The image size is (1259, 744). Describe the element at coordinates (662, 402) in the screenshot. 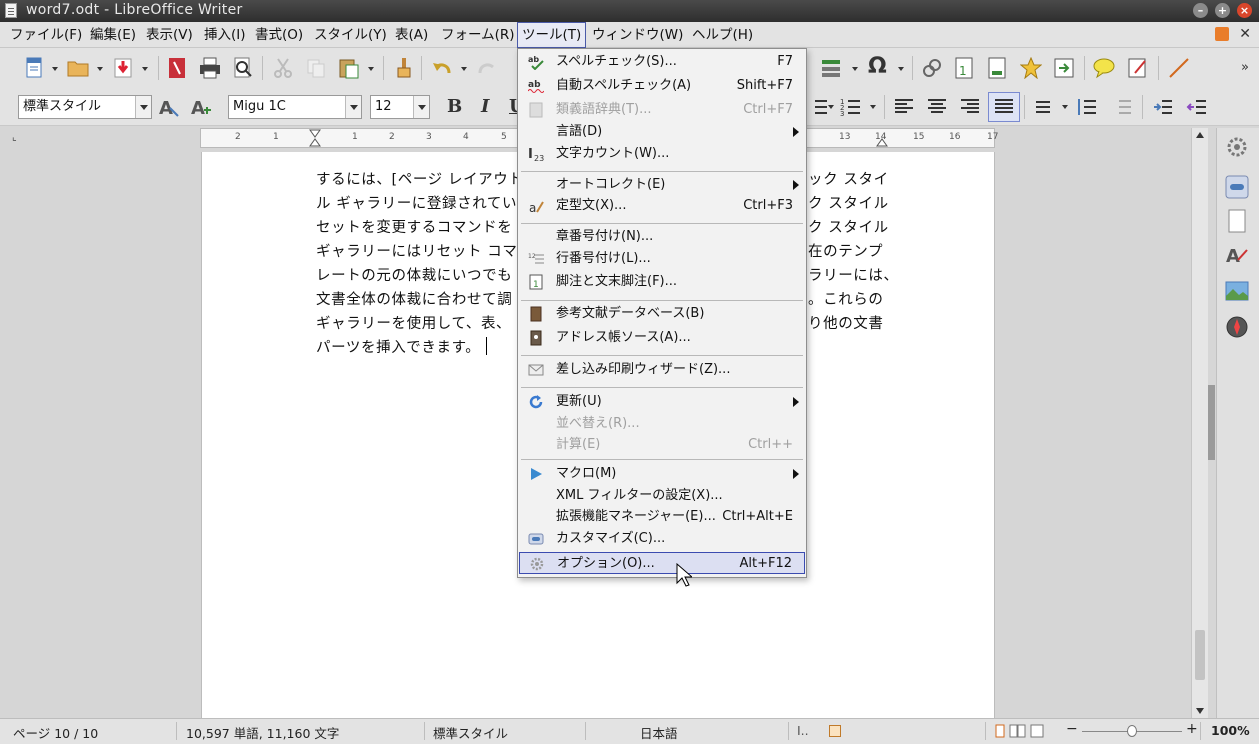

I see `menu-item-update: 更新(U)` at that location.